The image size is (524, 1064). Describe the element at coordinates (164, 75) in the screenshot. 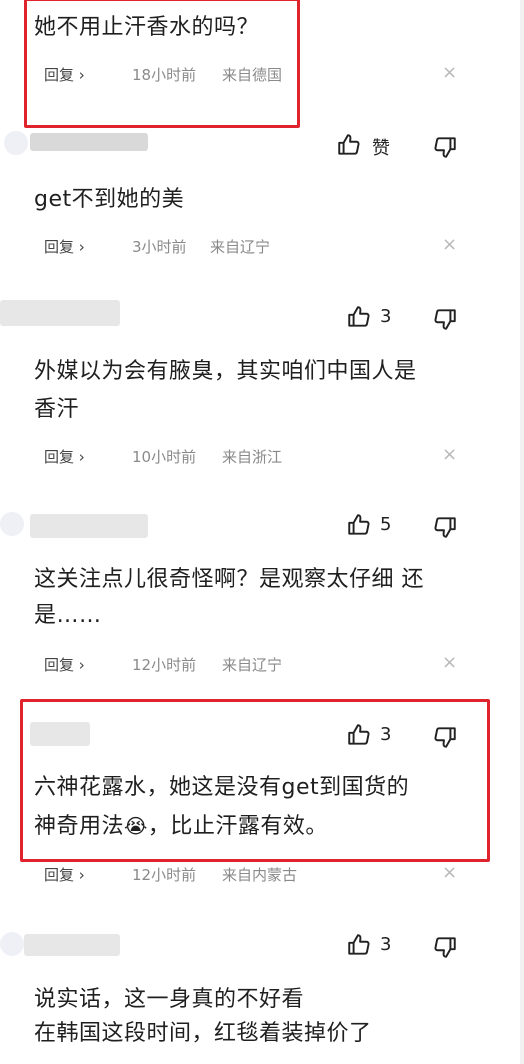

I see `comment-time: 18小时前` at that location.